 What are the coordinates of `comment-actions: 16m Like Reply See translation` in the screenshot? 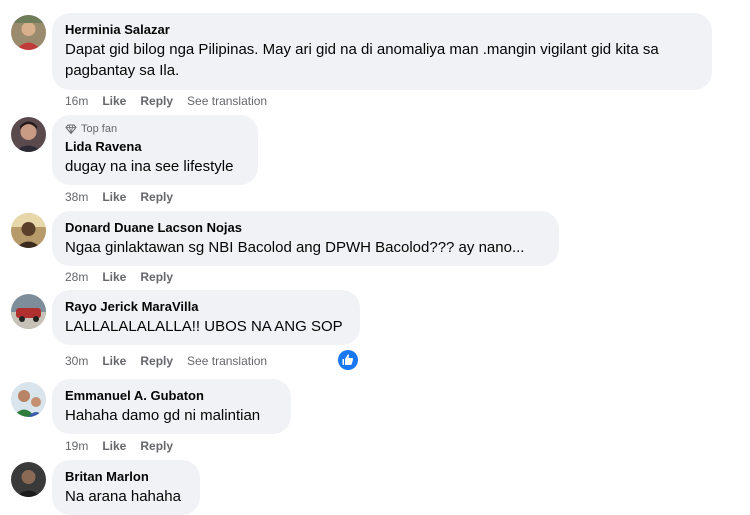 It's located at (166, 101).